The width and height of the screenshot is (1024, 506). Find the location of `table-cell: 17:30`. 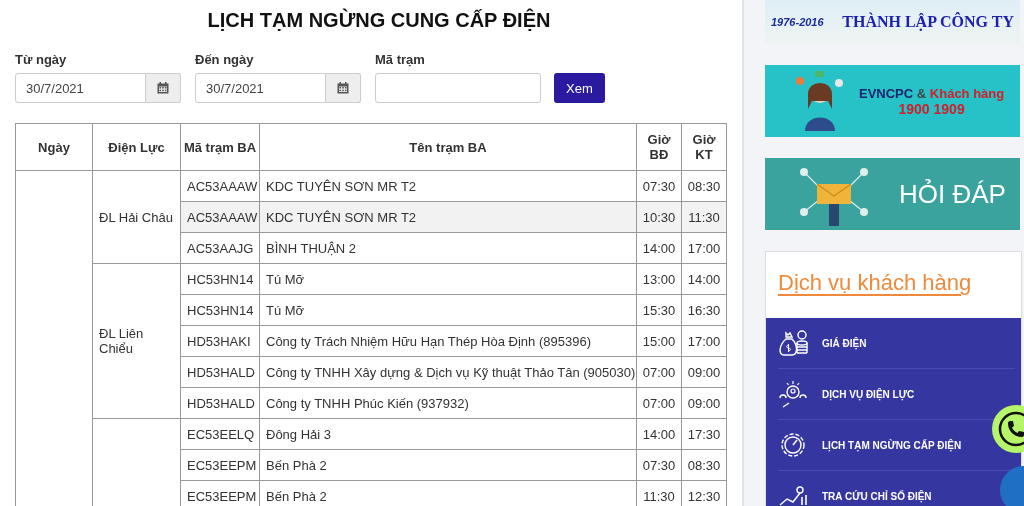

table-cell: 17:30 is located at coordinates (704, 434).